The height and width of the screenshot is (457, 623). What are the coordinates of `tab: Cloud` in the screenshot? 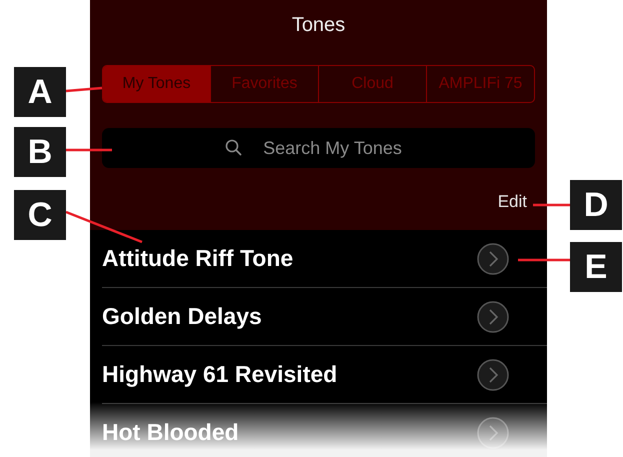 It's located at (372, 84).